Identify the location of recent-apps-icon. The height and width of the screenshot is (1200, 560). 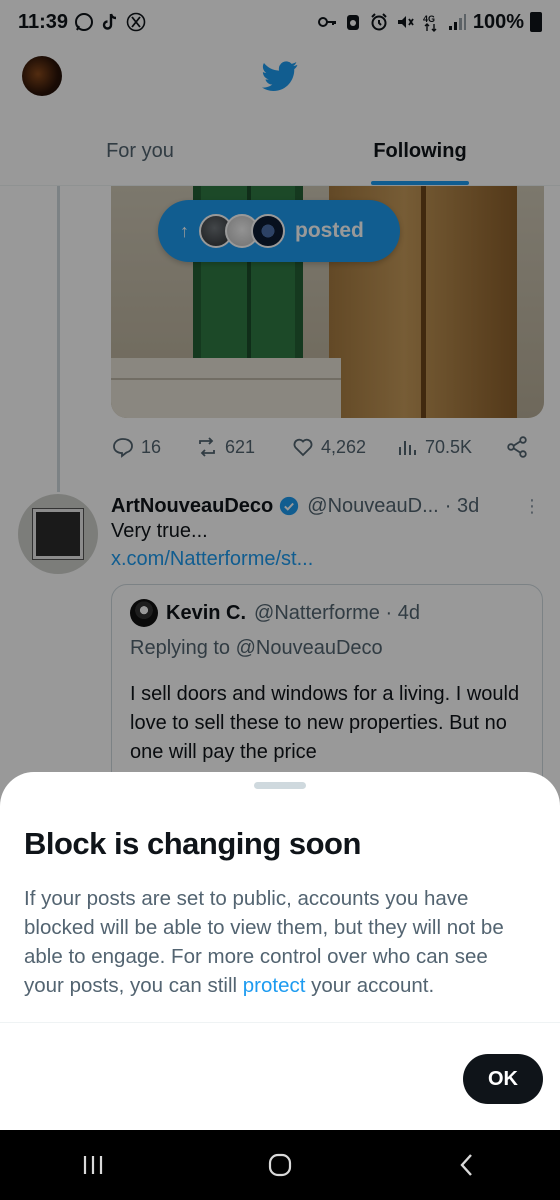
(93, 1165).